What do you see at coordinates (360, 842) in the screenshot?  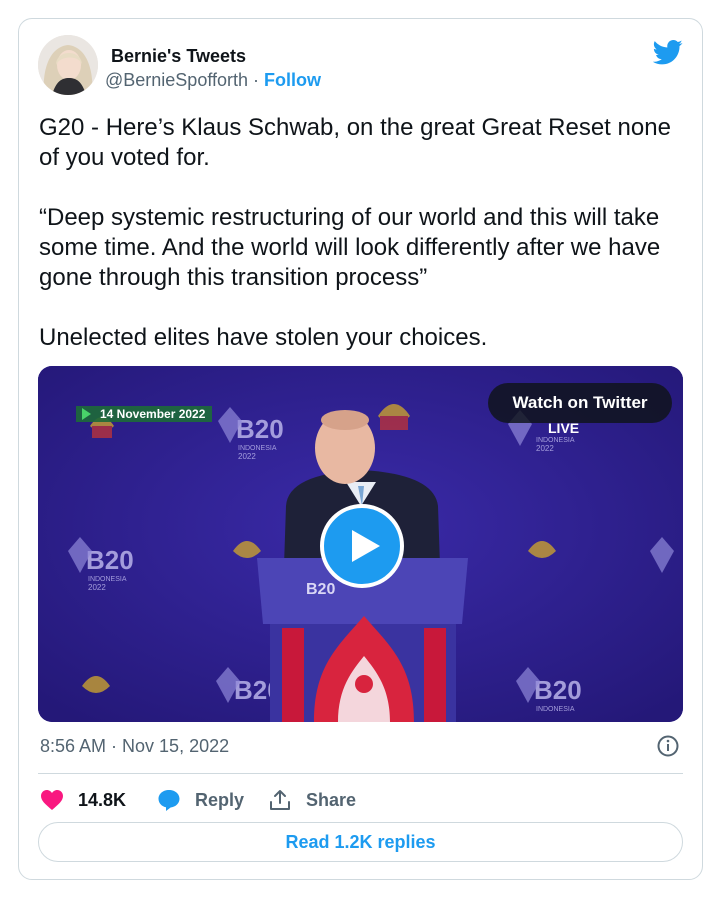 I see `read-replies-button: Read 1.2K replies` at bounding box center [360, 842].